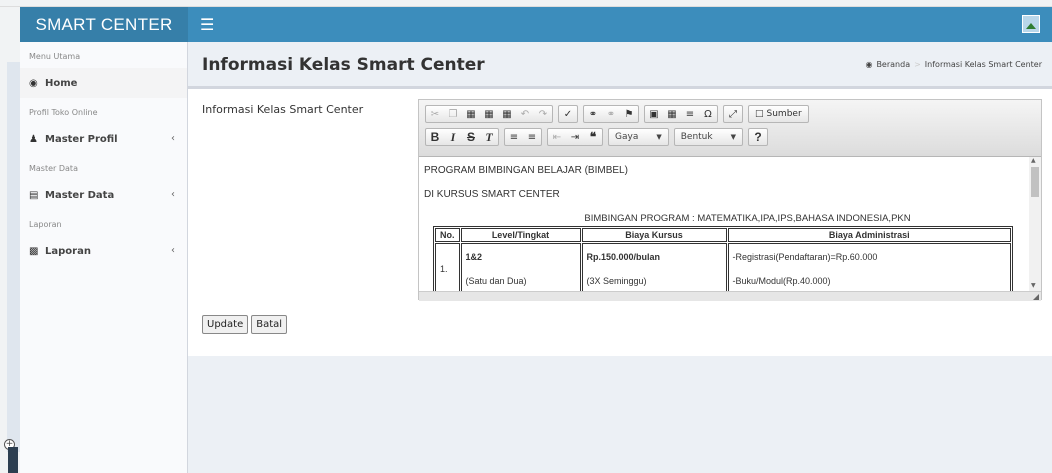 The image size is (1052, 473). What do you see at coordinates (526, 3) in the screenshot?
I see `browser-chrome` at bounding box center [526, 3].